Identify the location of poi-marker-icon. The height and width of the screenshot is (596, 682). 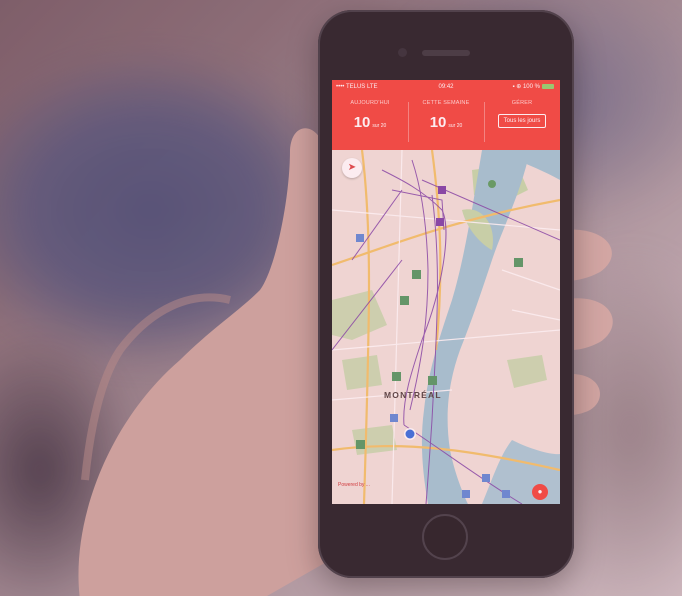
(492, 184).